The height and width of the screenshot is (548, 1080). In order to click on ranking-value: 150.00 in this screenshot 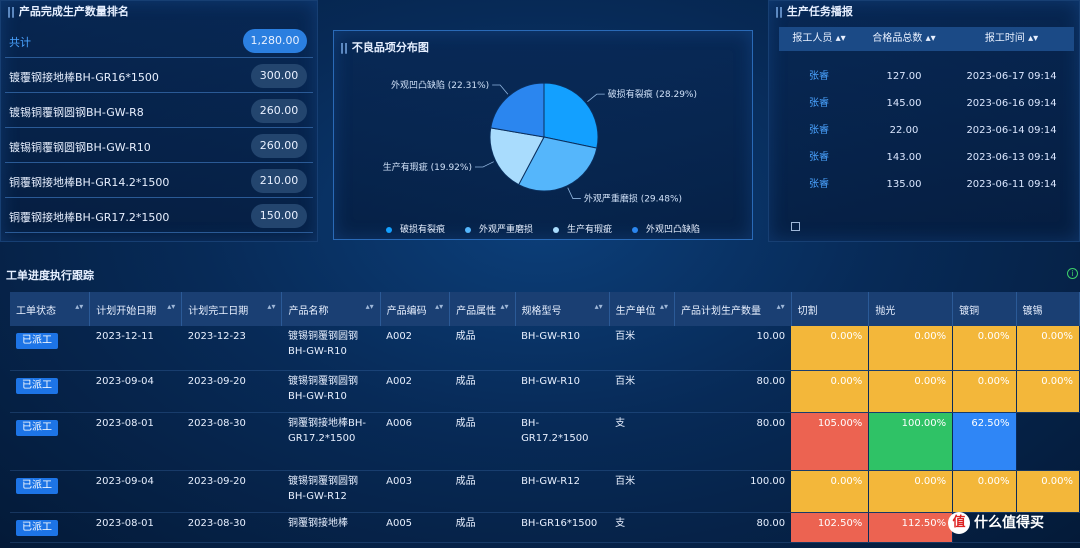, I will do `click(279, 216)`.